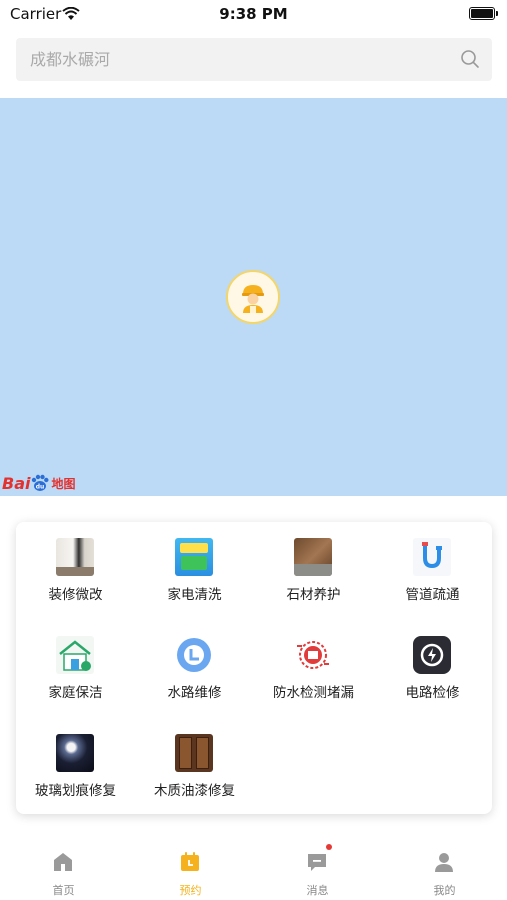 The height and width of the screenshot is (900, 507). What do you see at coordinates (63, 483) in the screenshot?
I see `baidu-logo-map-text: 地图` at bounding box center [63, 483].